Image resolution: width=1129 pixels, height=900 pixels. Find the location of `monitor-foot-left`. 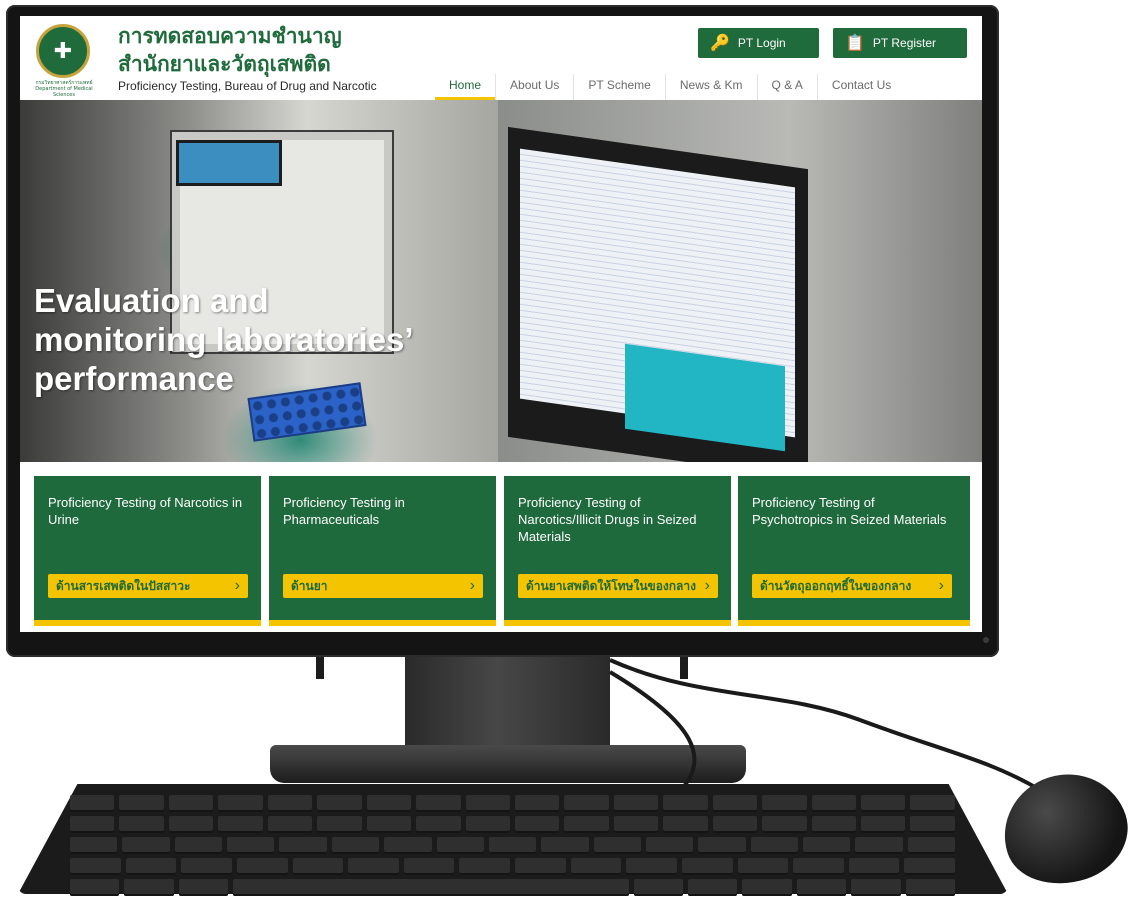

monitor-foot-left is located at coordinates (320, 668).